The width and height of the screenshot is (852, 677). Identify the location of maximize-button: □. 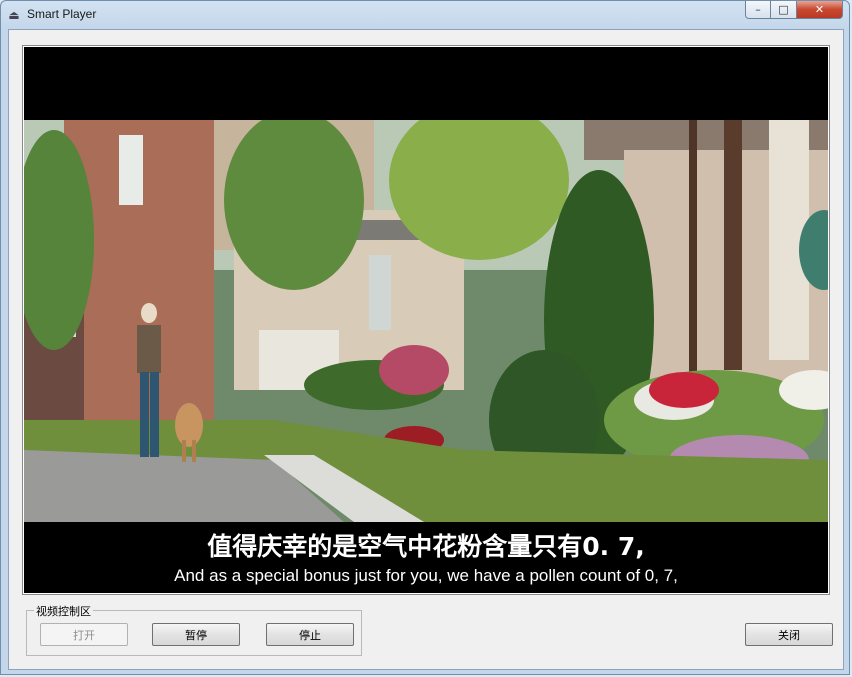
(784, 10).